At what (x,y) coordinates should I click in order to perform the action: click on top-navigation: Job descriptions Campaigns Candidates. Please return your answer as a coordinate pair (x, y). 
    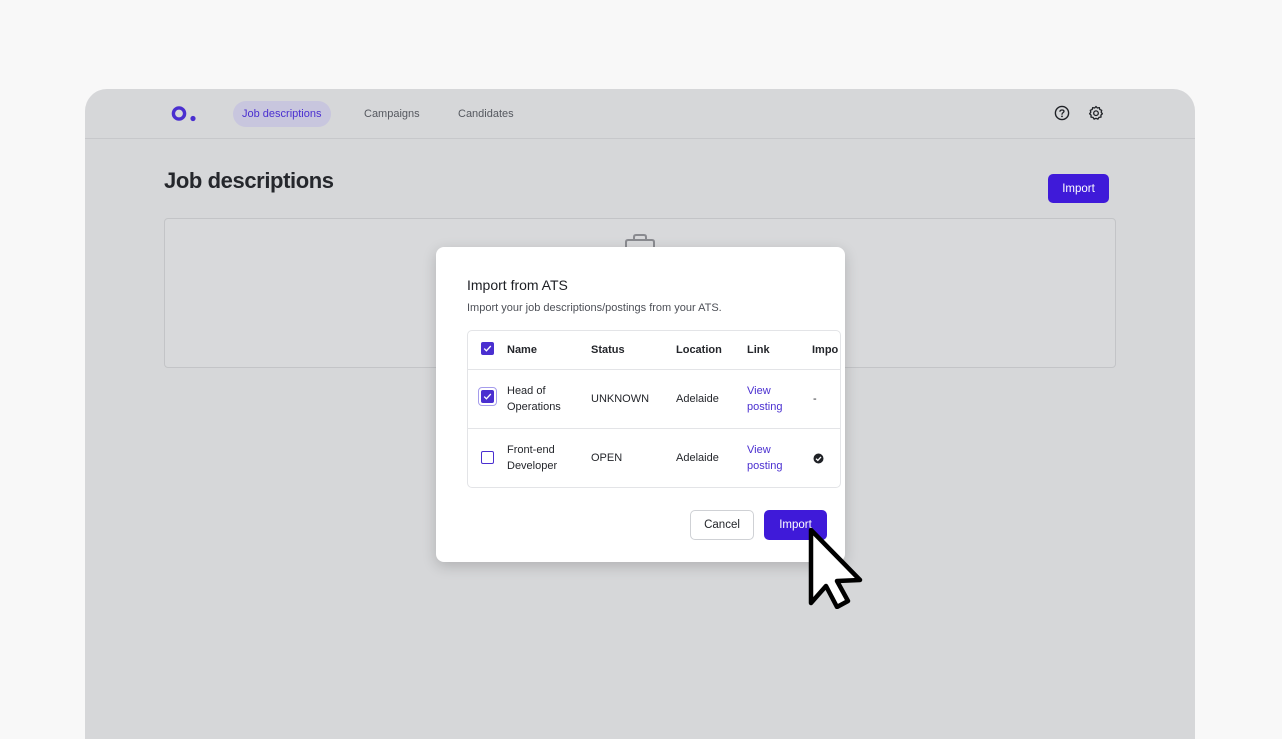
    Looking at the image, I should click on (640, 114).